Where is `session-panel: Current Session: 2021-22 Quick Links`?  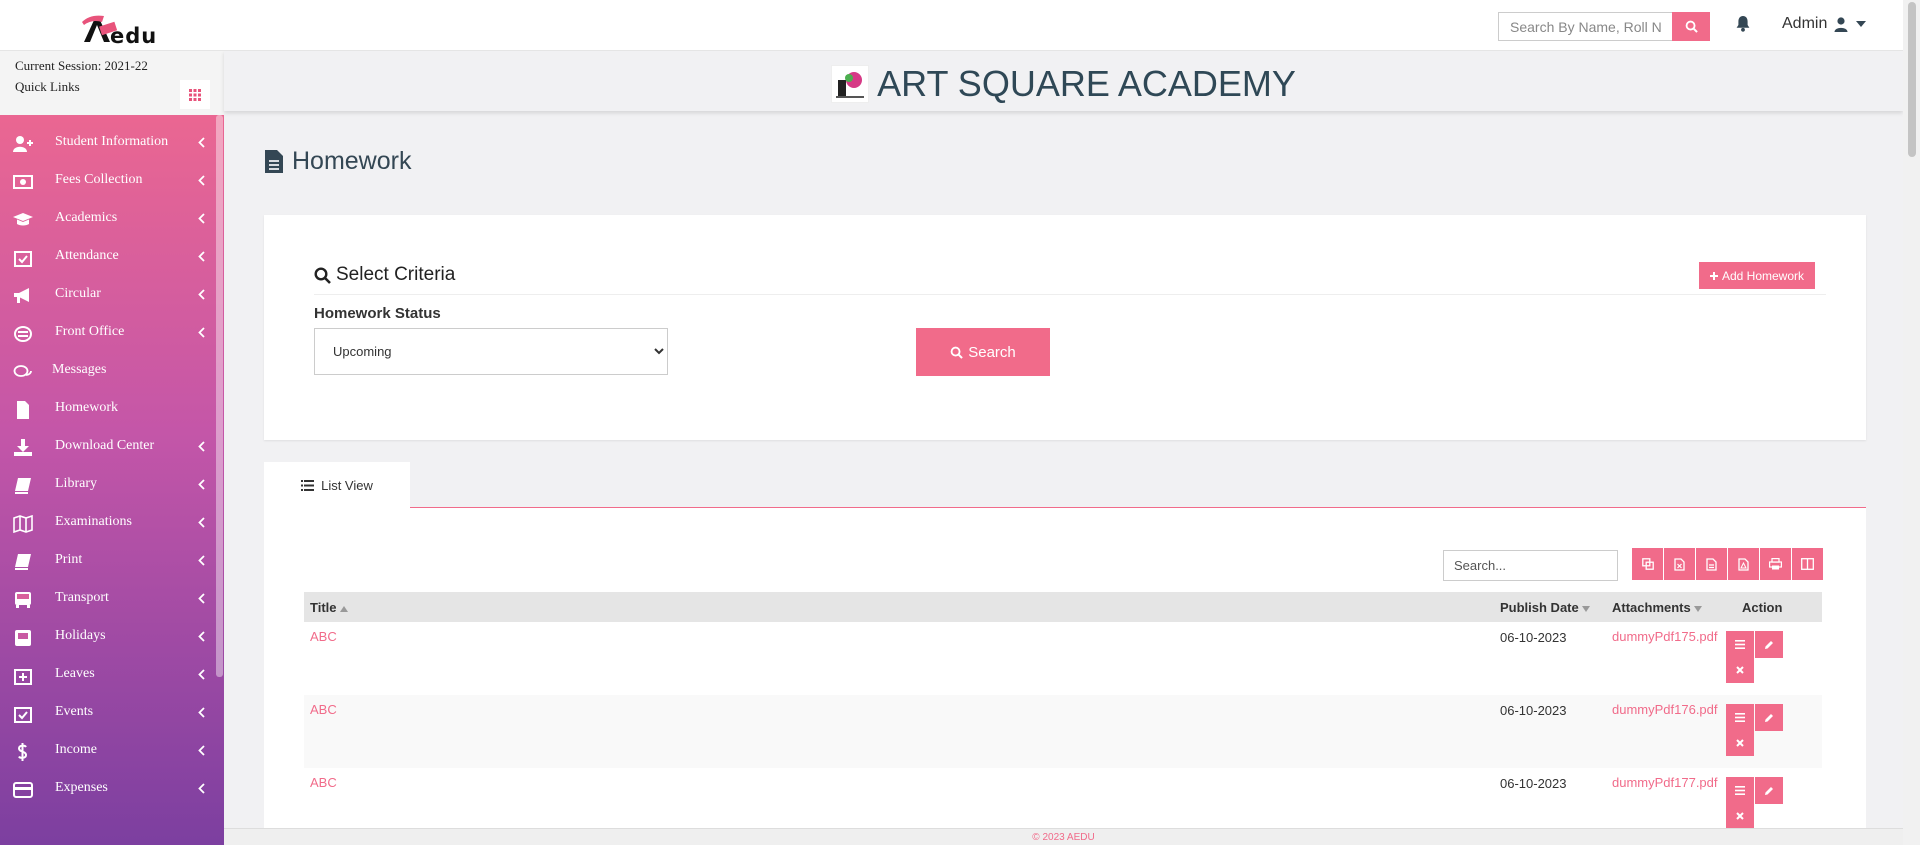
session-panel: Current Session: 2021-22 Quick Links is located at coordinates (112, 83).